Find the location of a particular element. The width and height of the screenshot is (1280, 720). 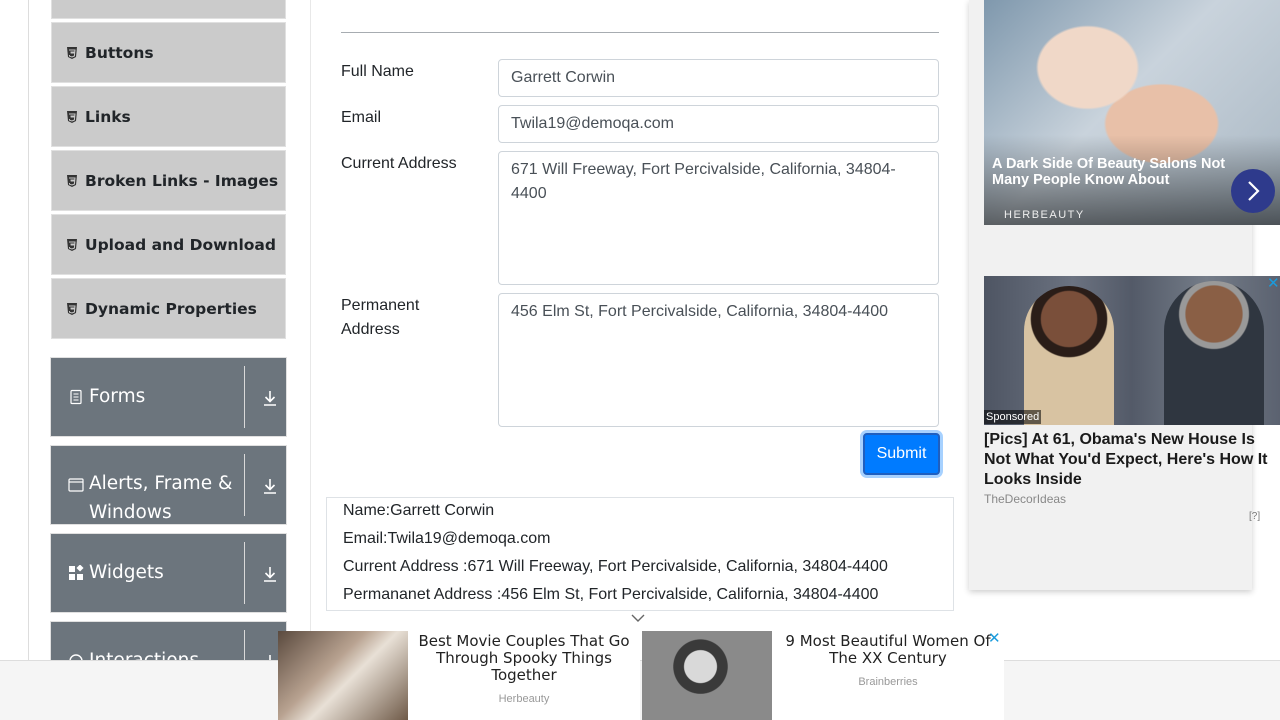

sidebar-item-broken-links: Broken Links - Images is located at coordinates (168, 180).